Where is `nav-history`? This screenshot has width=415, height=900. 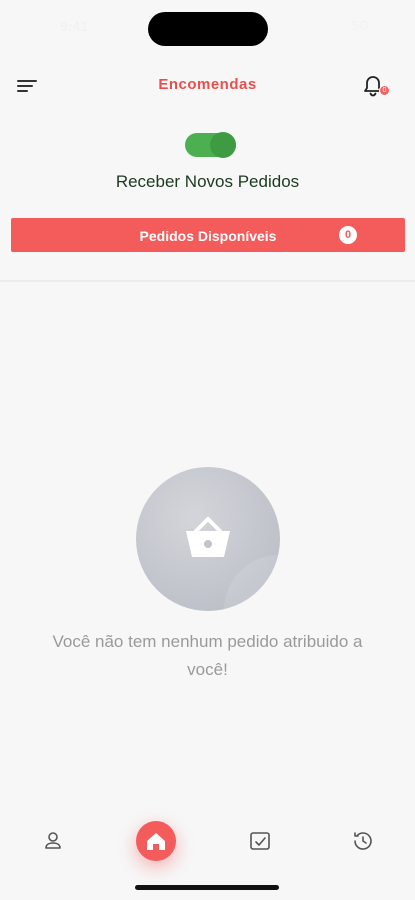
nav-history is located at coordinates (363, 841).